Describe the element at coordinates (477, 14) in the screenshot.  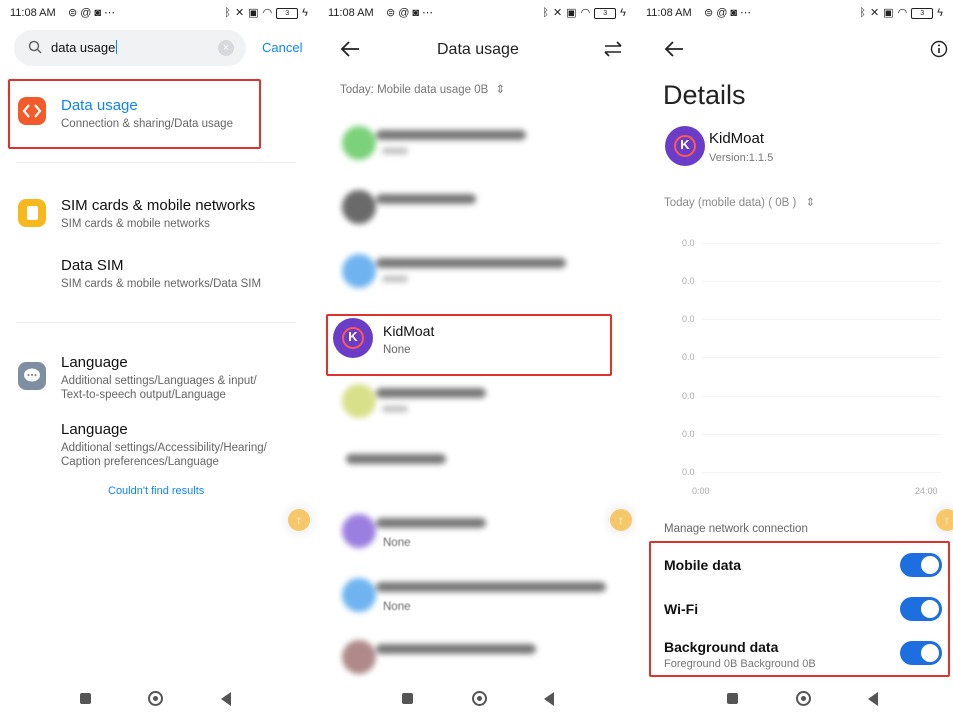
I see `status-bar: 11:08 AM ⊜ @ ◙ ⋯ ᛒ ✕ ▣ ◠ 3 ϟ` at that location.